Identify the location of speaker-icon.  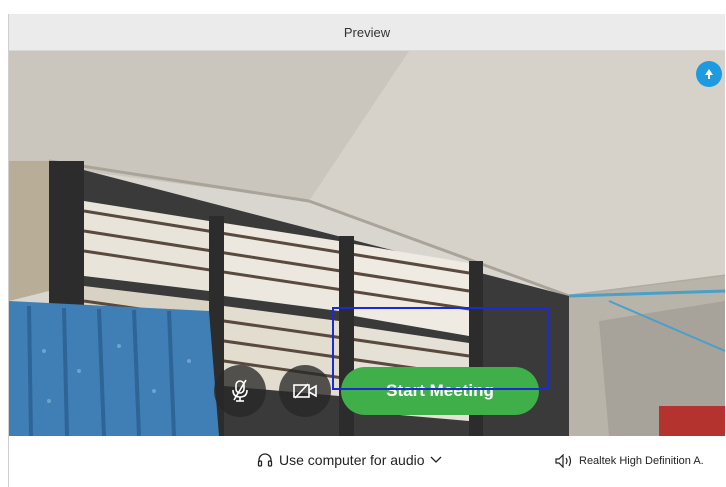
(563, 461).